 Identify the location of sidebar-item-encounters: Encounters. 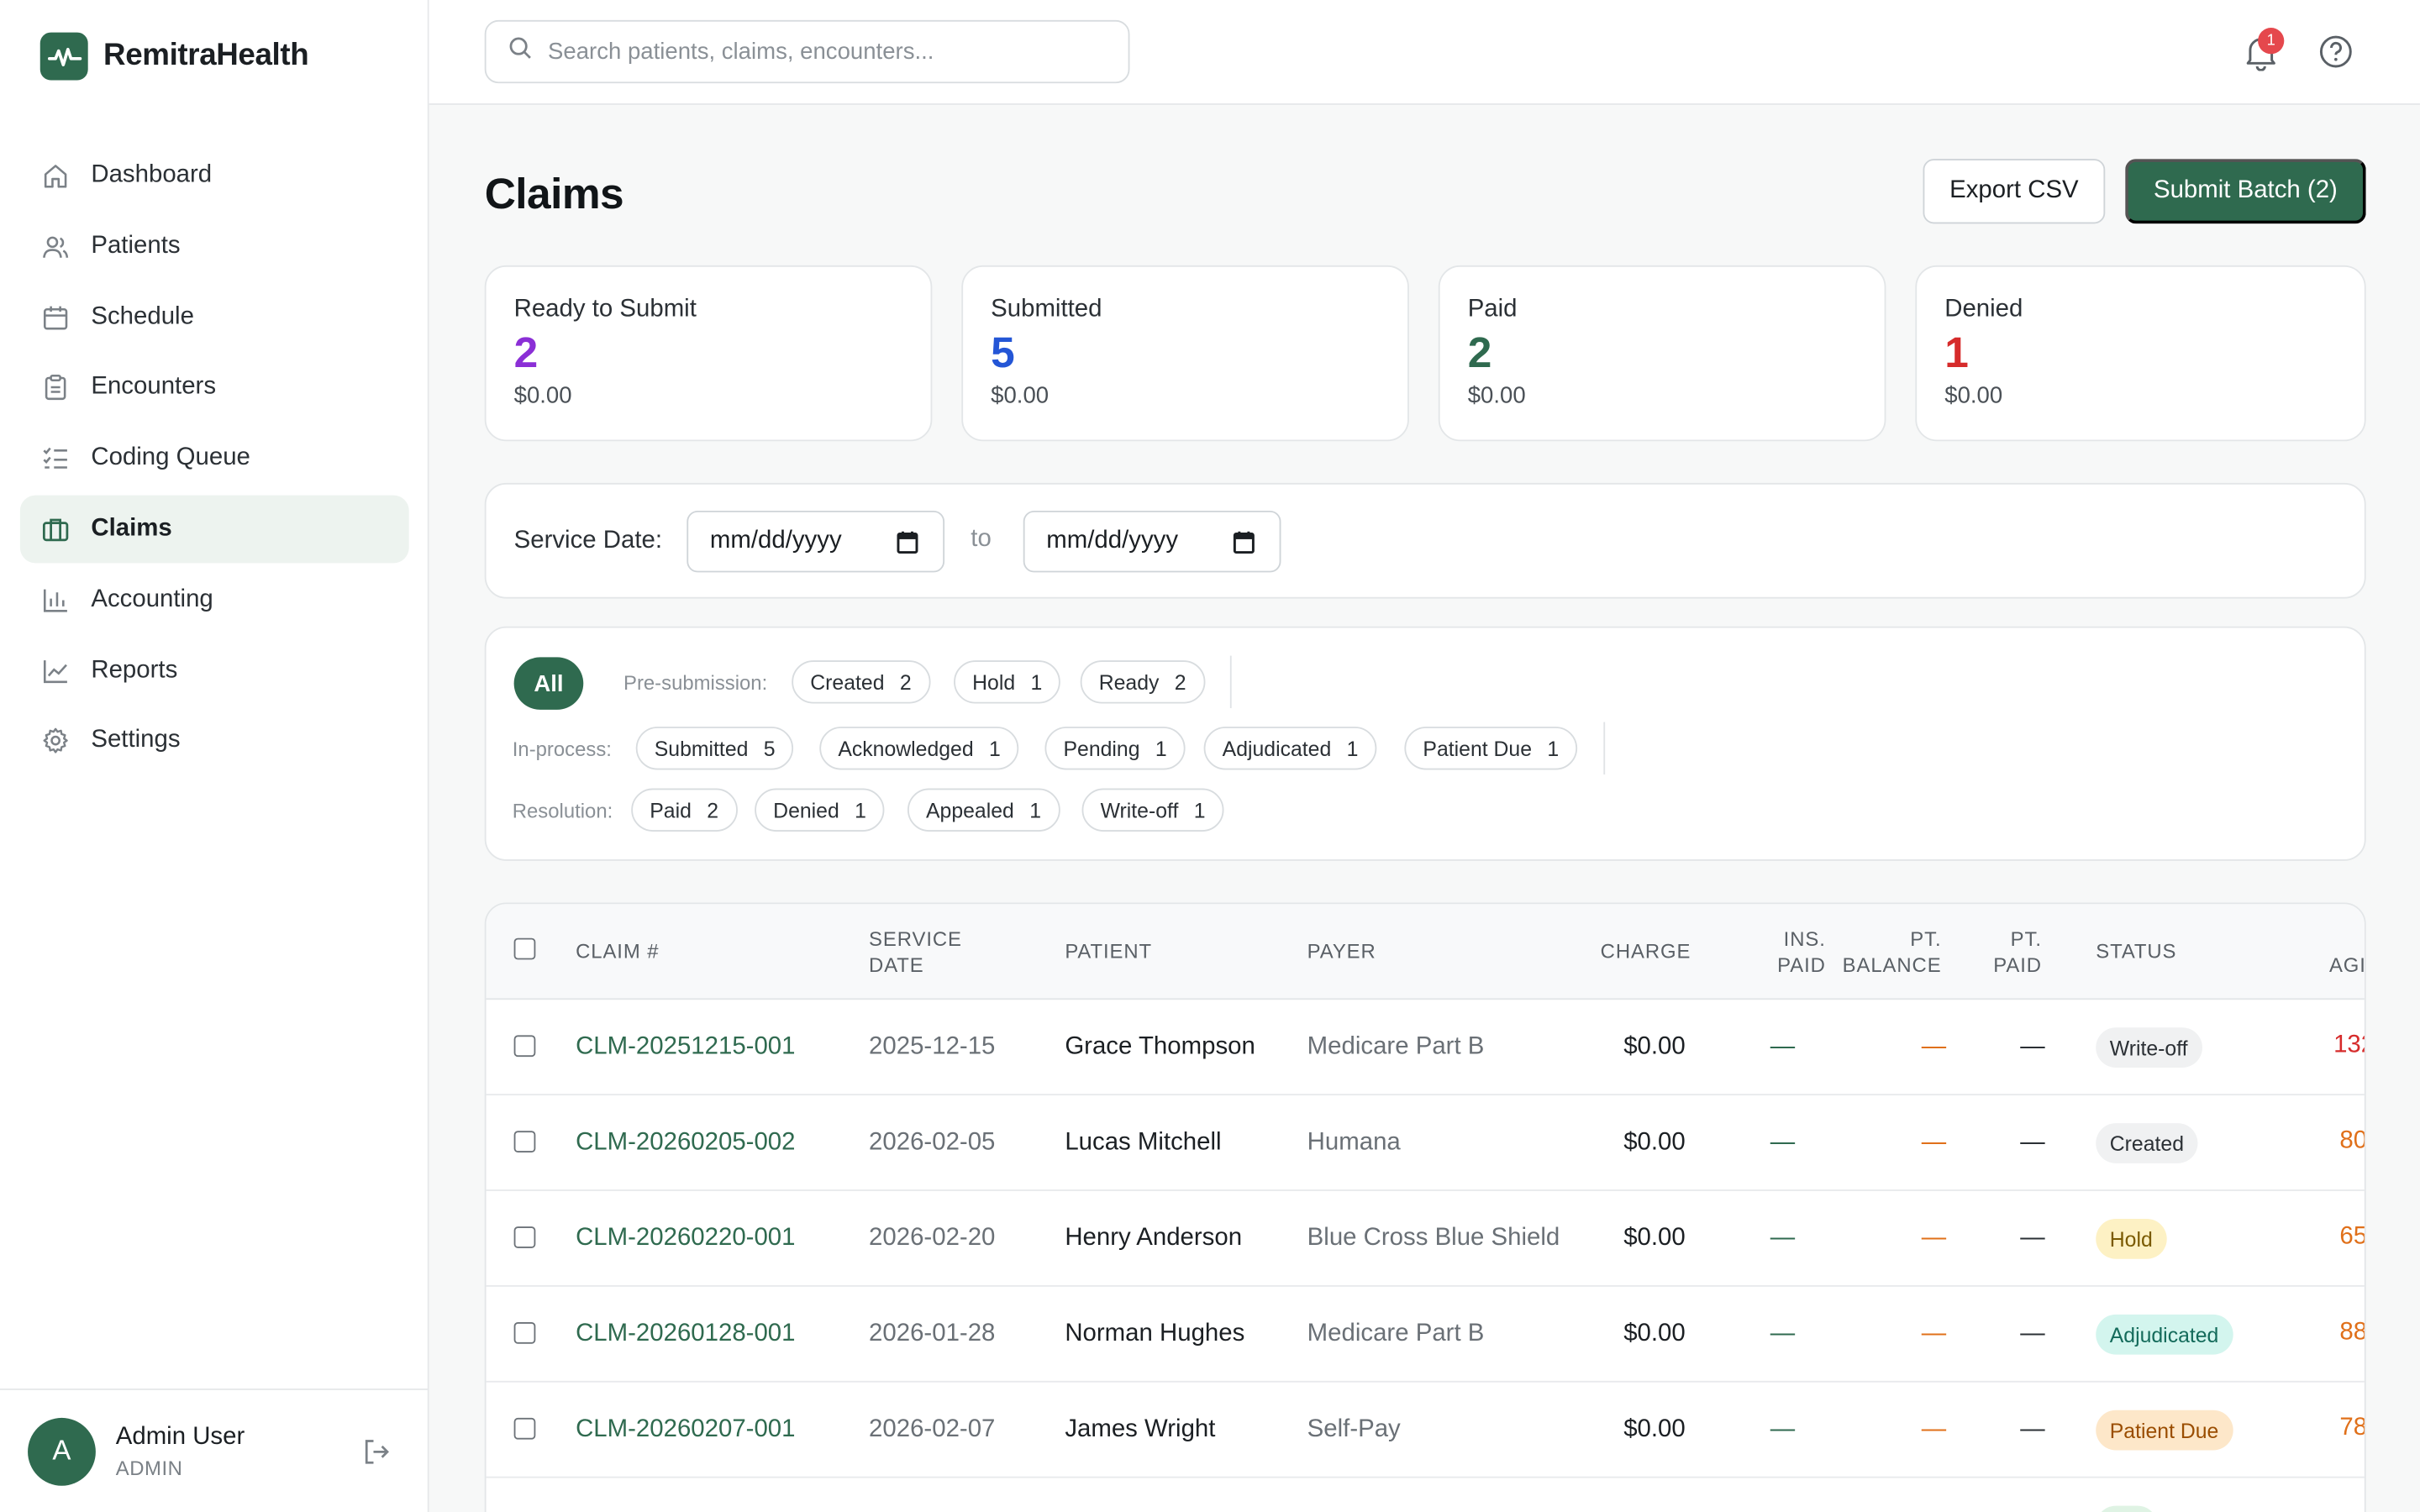
(214, 388).